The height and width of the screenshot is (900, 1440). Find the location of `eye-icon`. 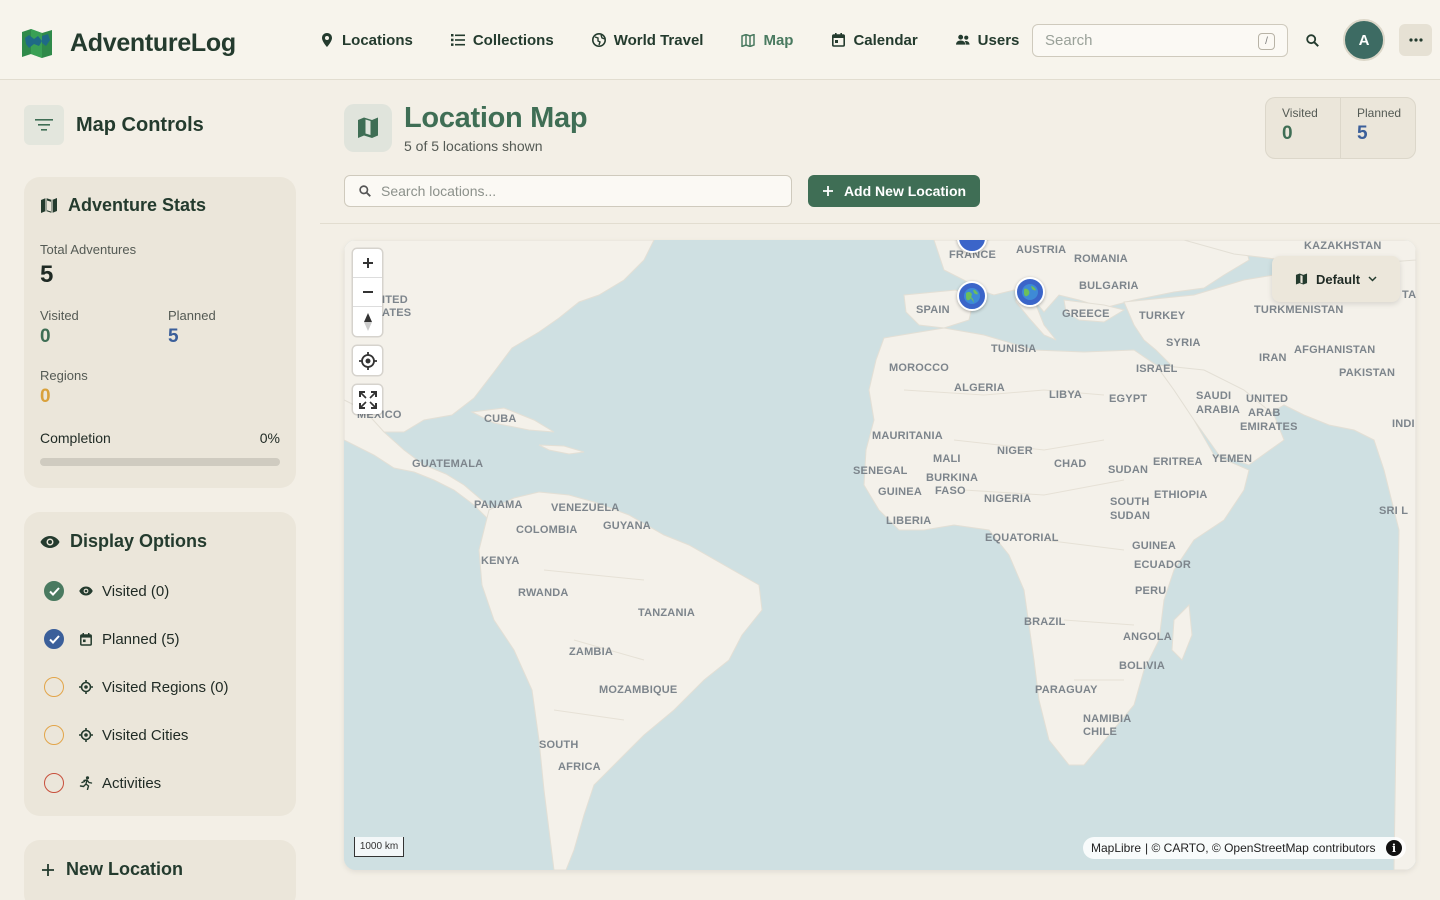

eye-icon is located at coordinates (86, 591).